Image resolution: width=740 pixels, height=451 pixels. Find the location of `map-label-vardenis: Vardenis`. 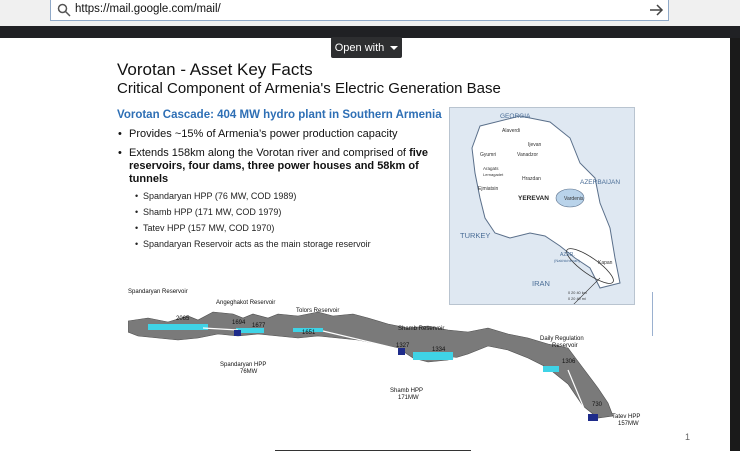

map-label-vardenis: Vardenis is located at coordinates (574, 199).